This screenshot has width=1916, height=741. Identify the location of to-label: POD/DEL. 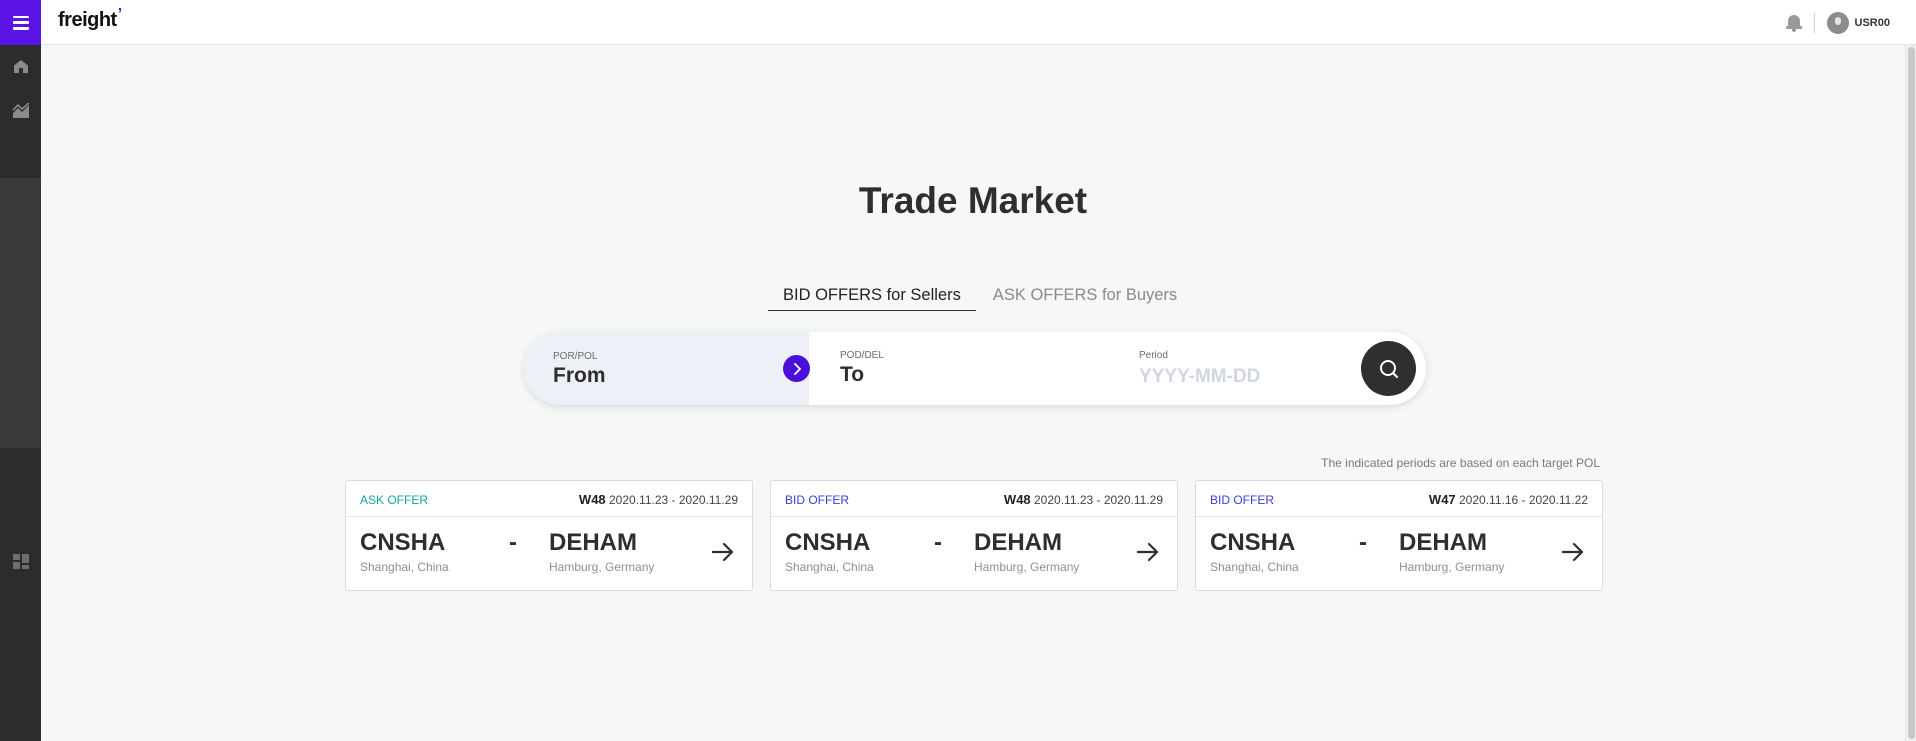
(862, 355).